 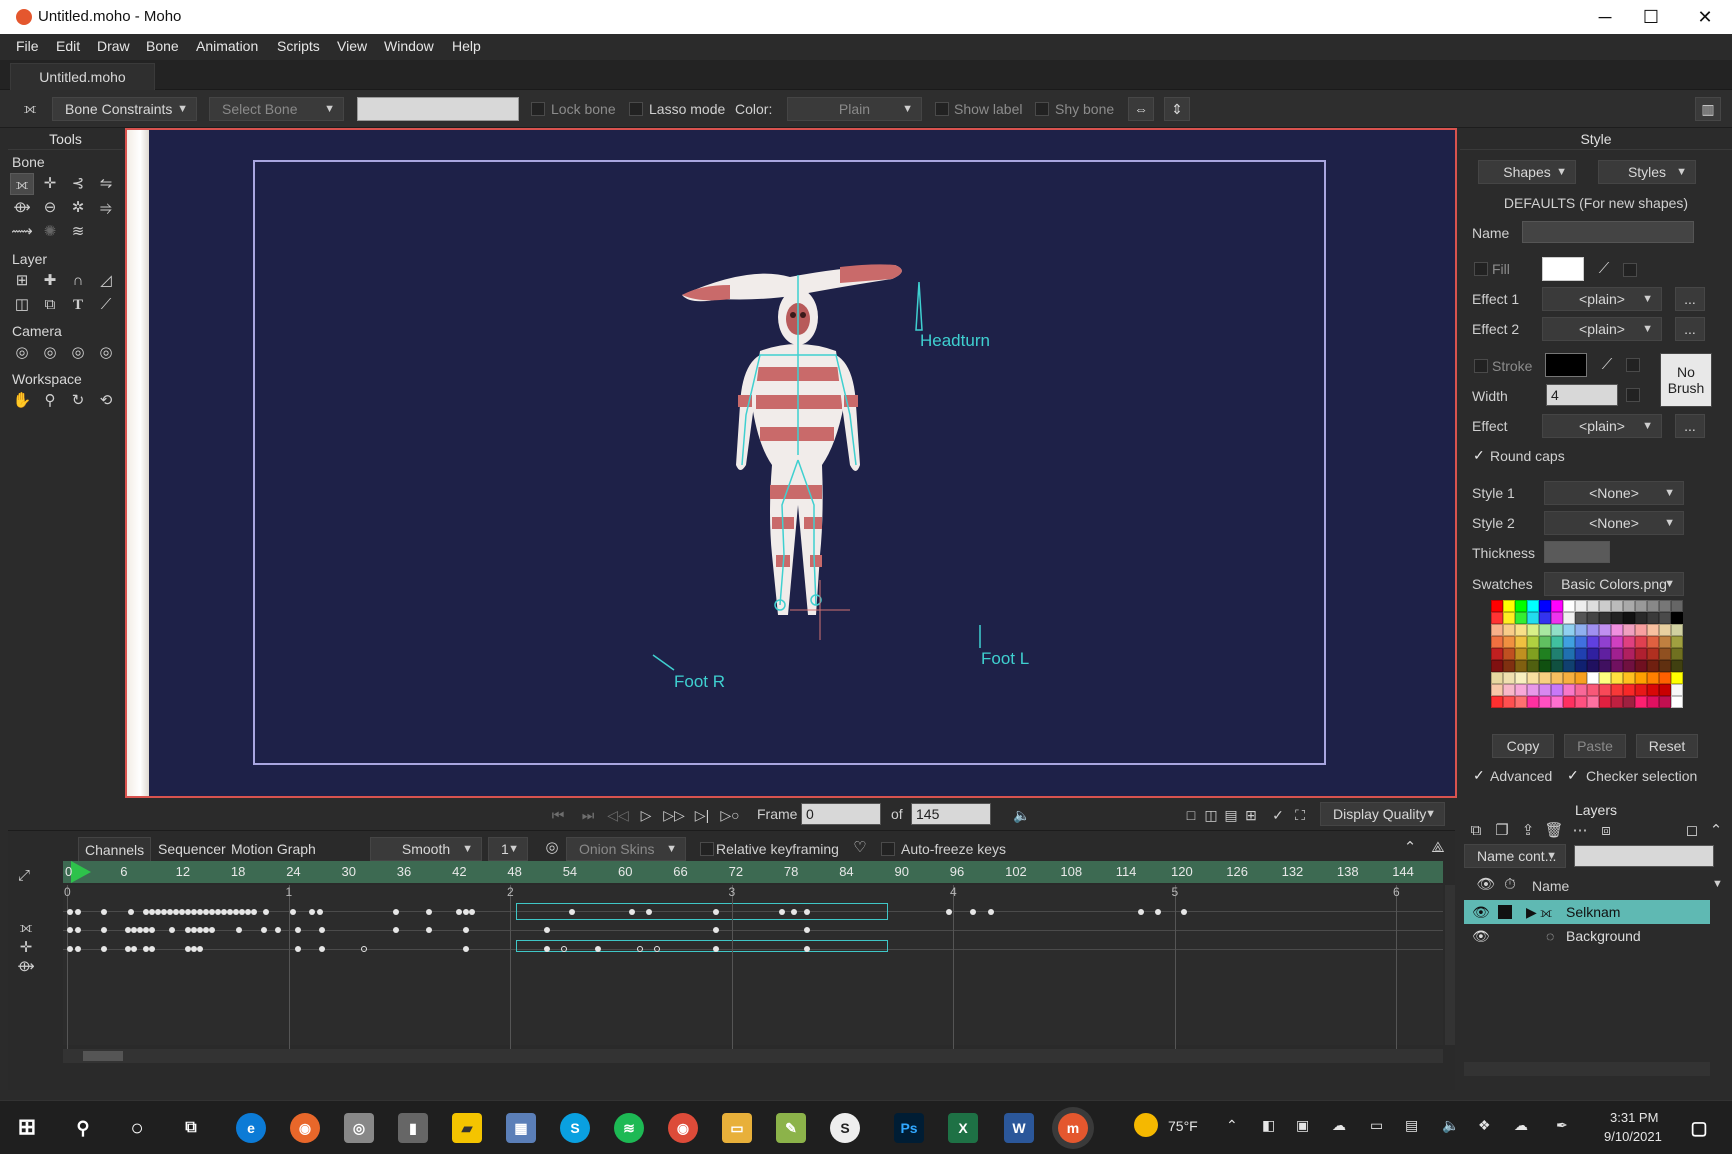 I want to click on layer-row-selknam: 👁 ▶ ⟗ Selknam, so click(x=1587, y=912).